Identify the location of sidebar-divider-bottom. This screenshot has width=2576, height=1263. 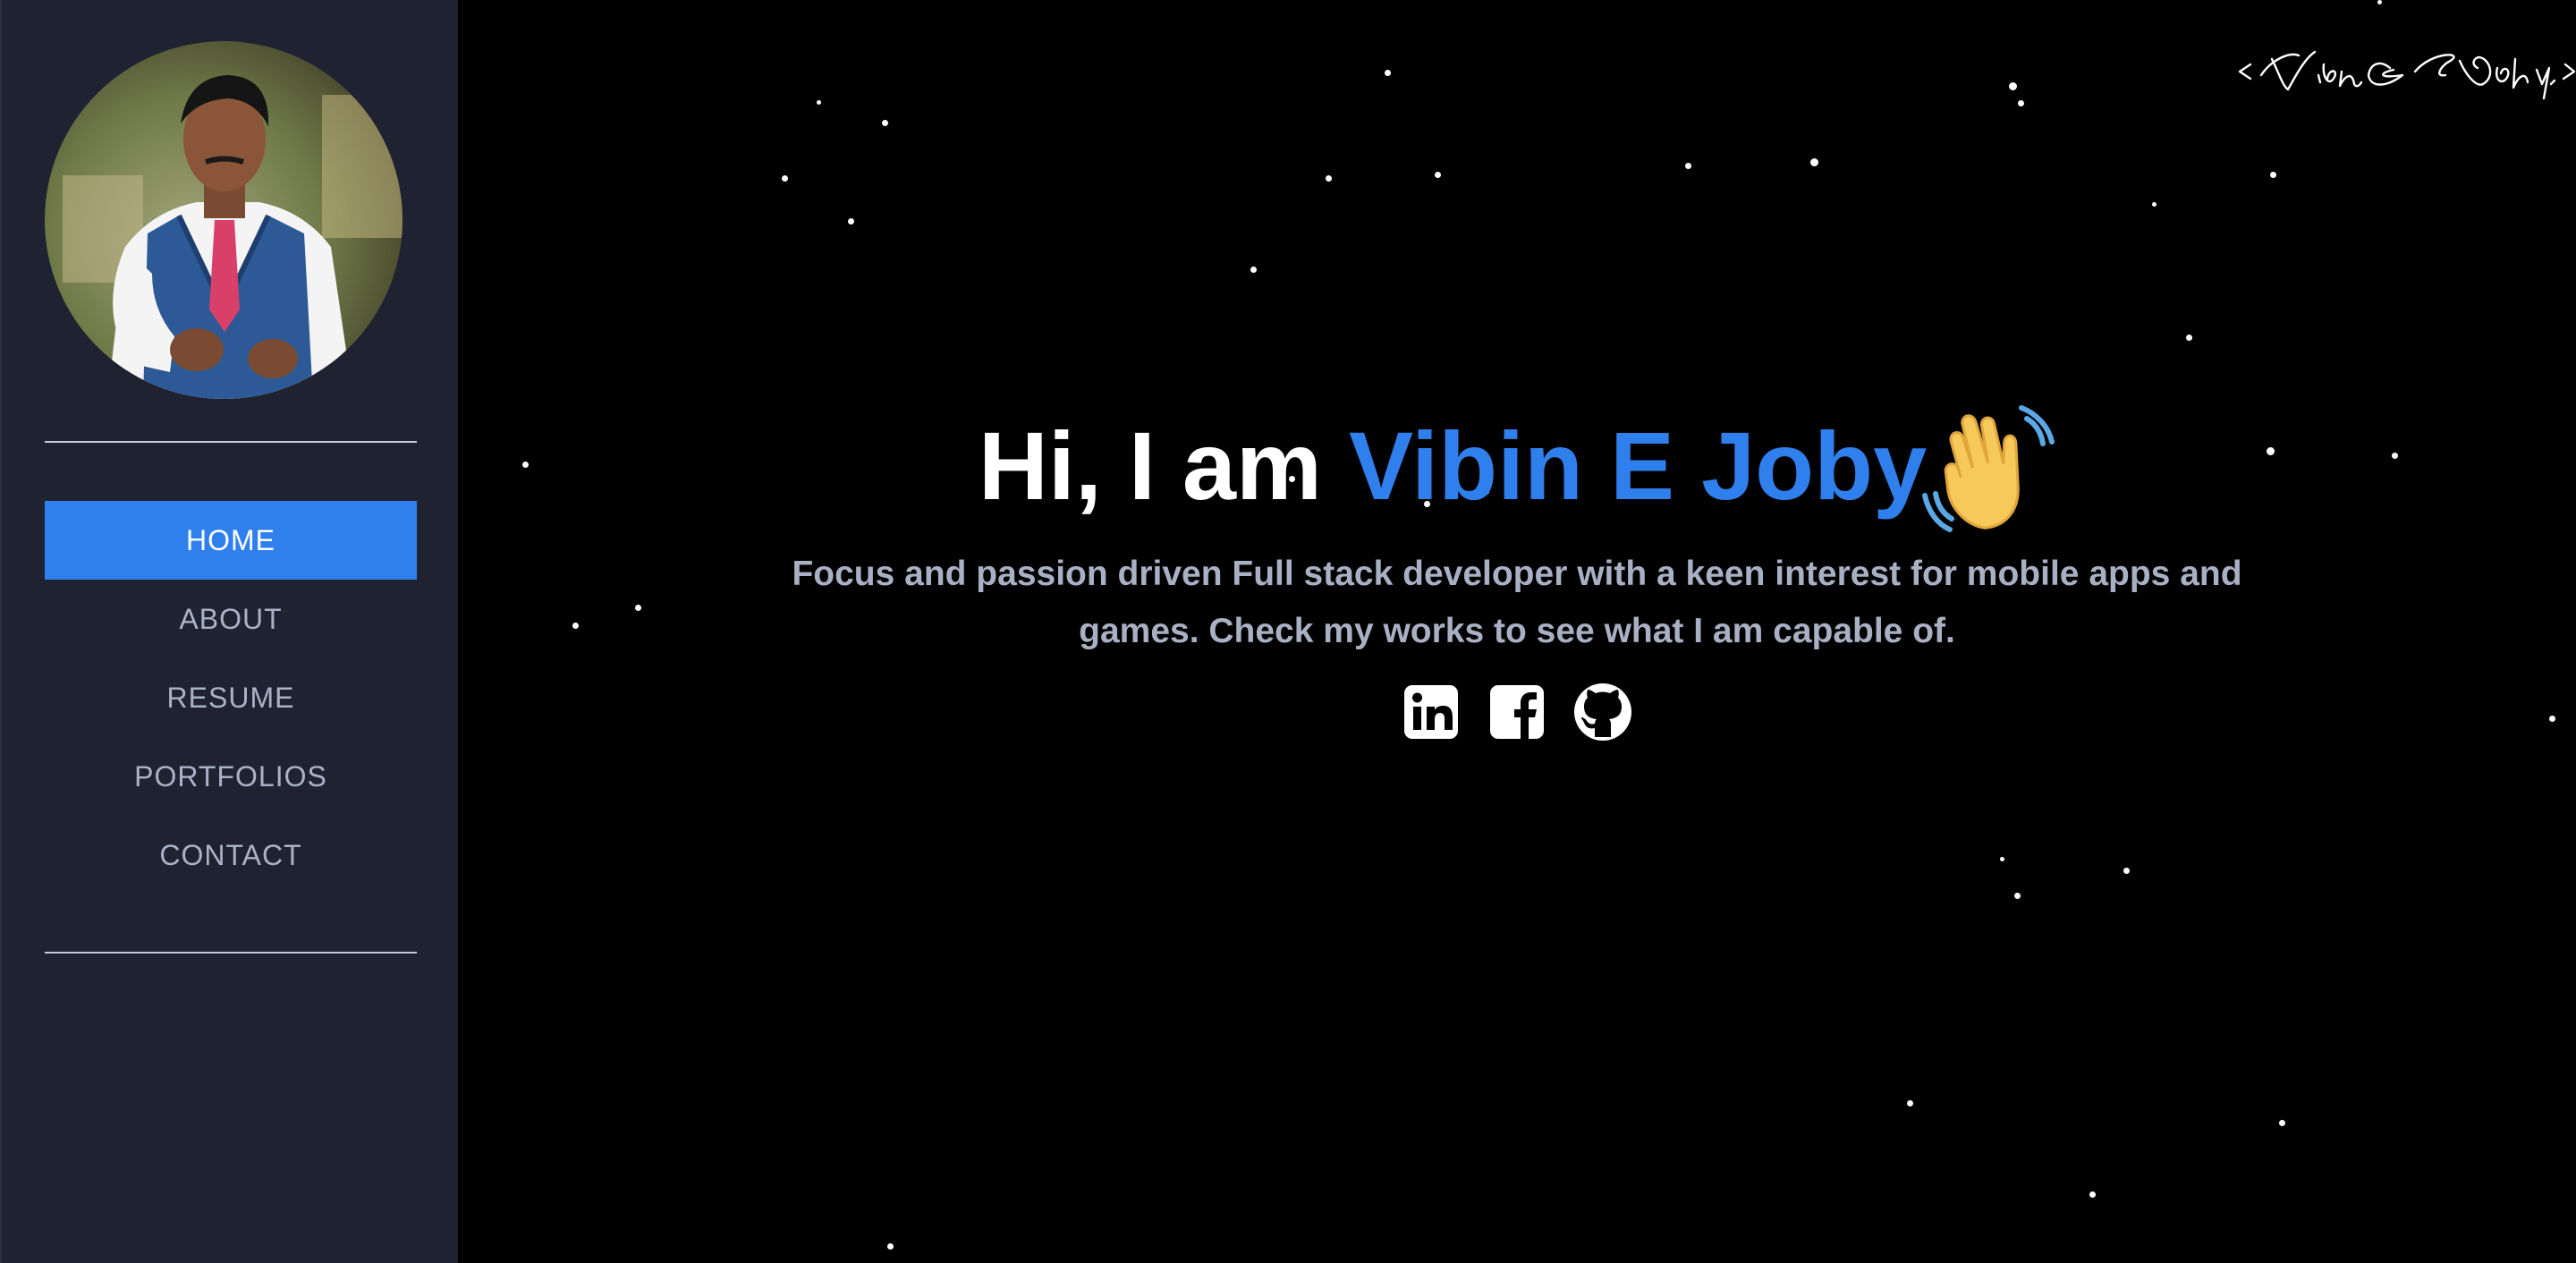
(231, 953).